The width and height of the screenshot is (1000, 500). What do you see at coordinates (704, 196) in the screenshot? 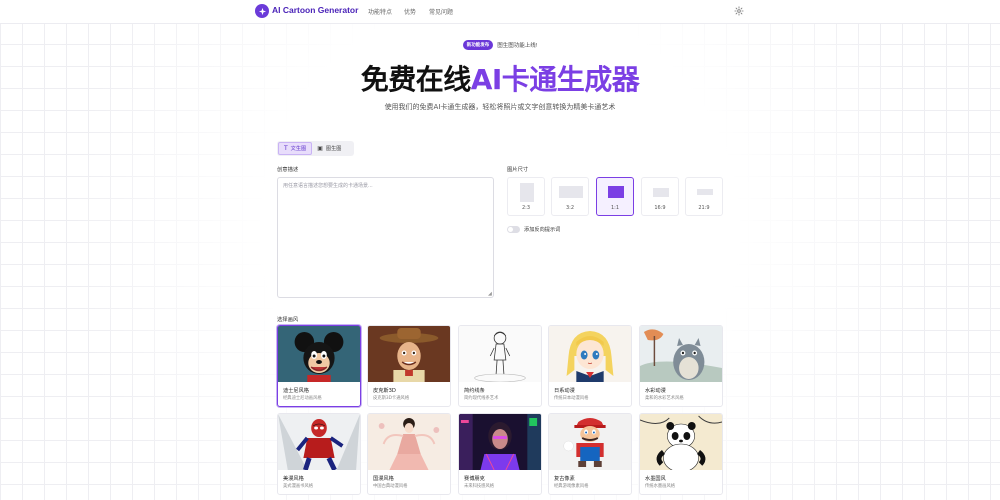
I see `size-option-21-9: 21:9` at bounding box center [704, 196].